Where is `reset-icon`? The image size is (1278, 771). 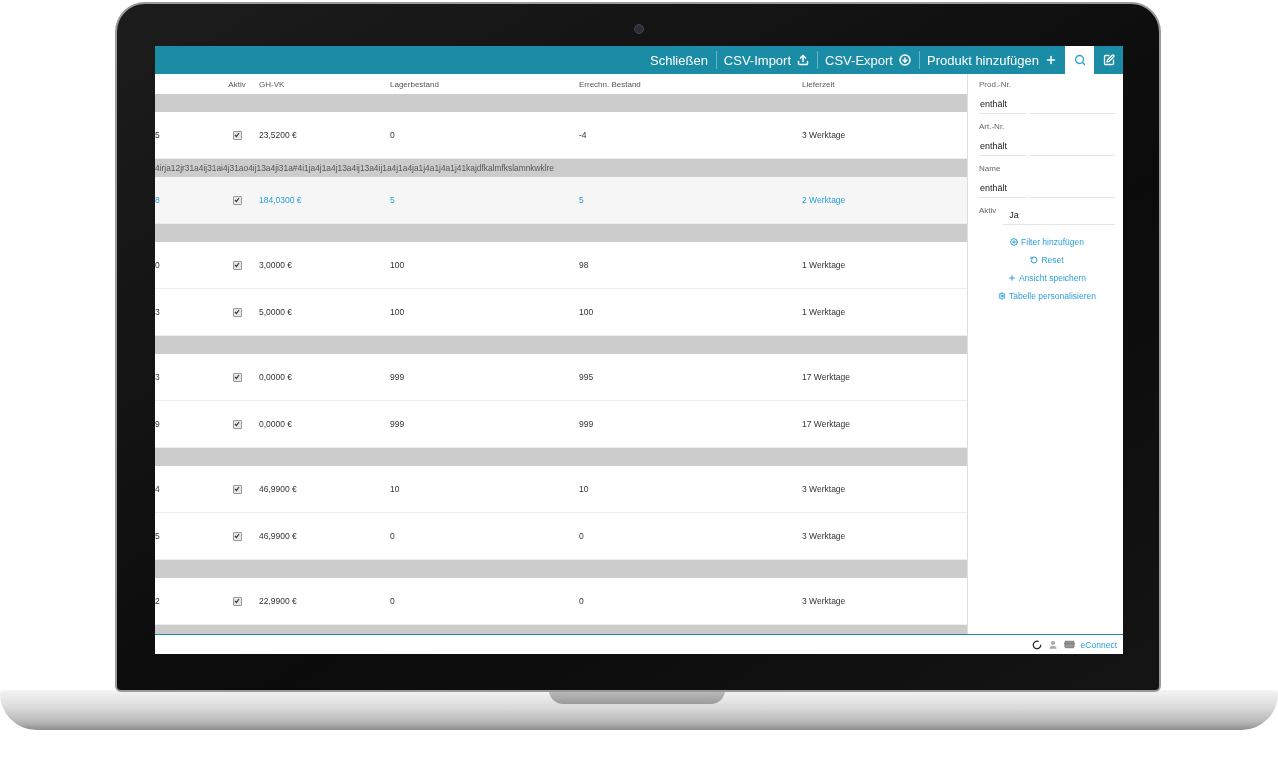 reset-icon is located at coordinates (1034, 260).